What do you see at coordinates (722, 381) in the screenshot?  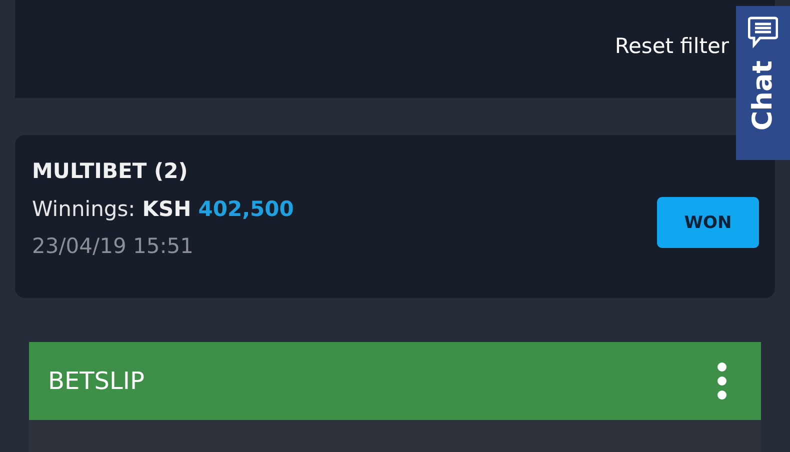 I see `more-options-icon` at bounding box center [722, 381].